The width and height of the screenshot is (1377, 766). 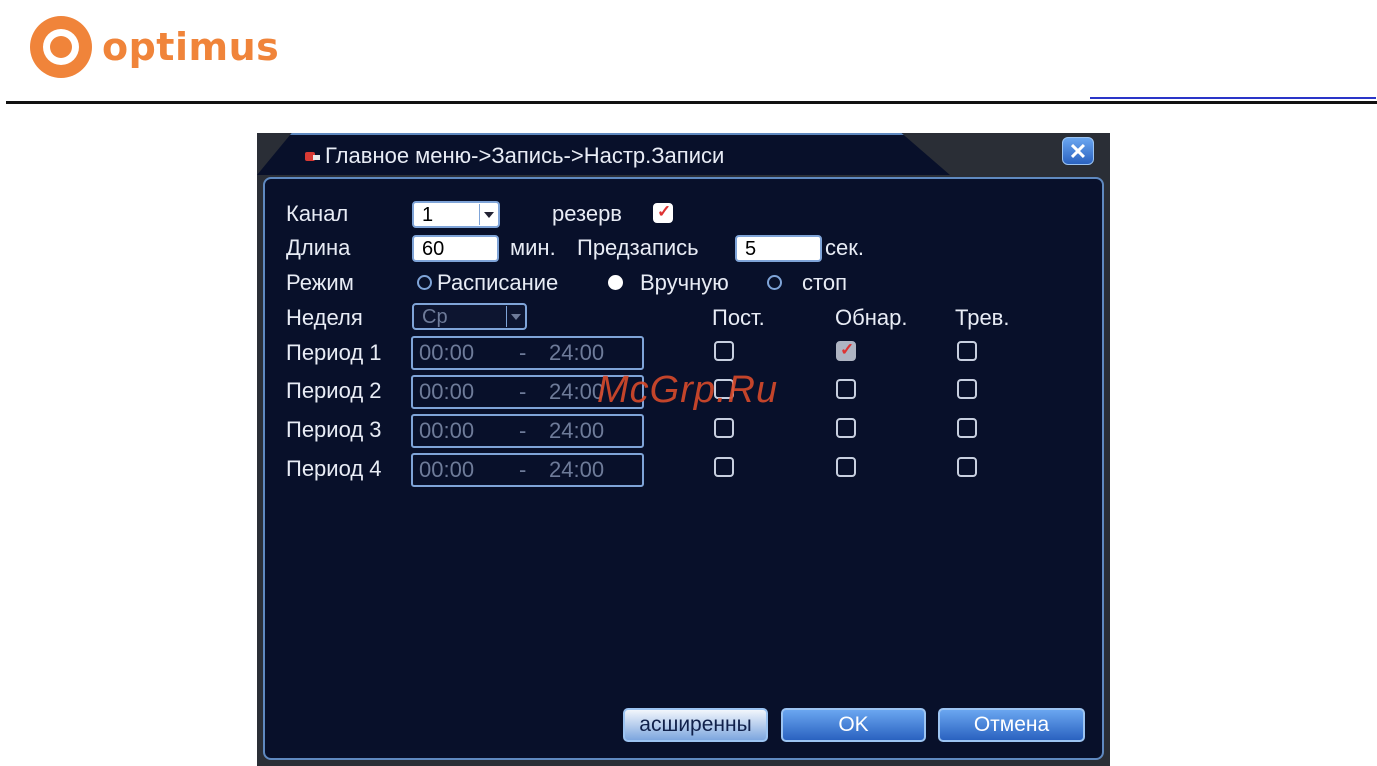 I want to click on period-1-time: 00:00 - 24:00, so click(x=527, y=353).